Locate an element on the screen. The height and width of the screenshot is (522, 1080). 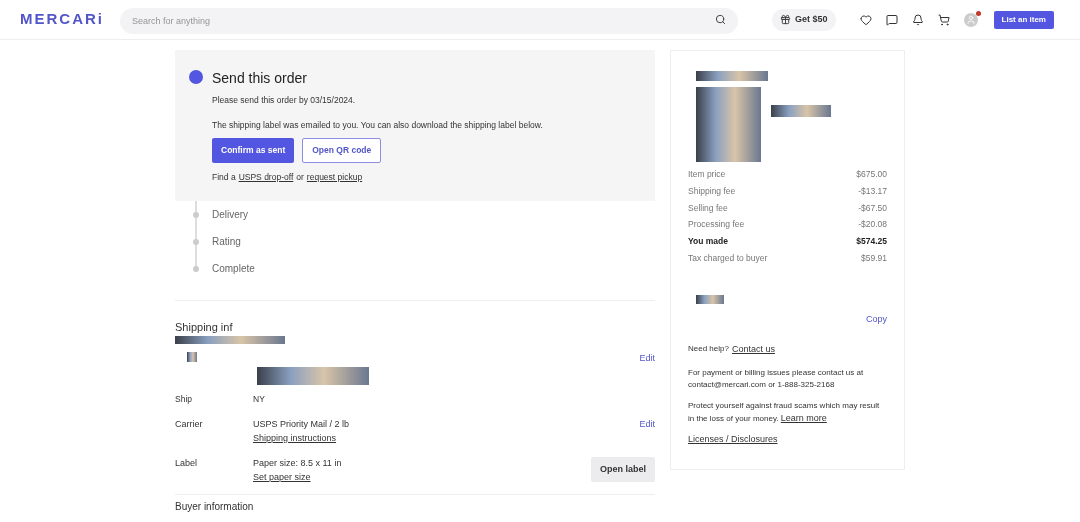
fee-value: $675.00 is located at coordinates (871, 174).